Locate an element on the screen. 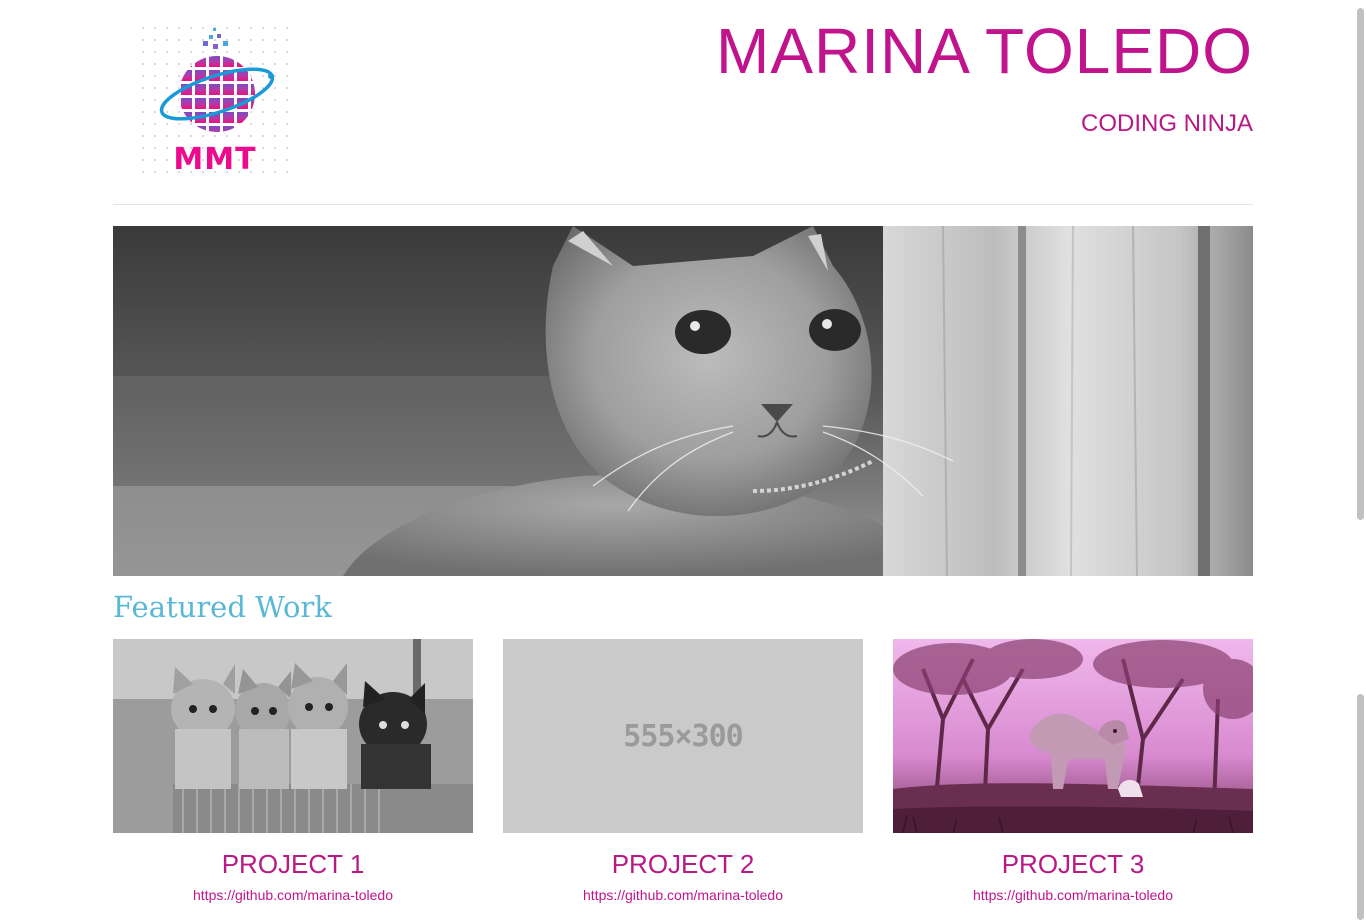 The height and width of the screenshot is (920, 1366). site-subtitle: CODING NINJA is located at coordinates (1166, 123).